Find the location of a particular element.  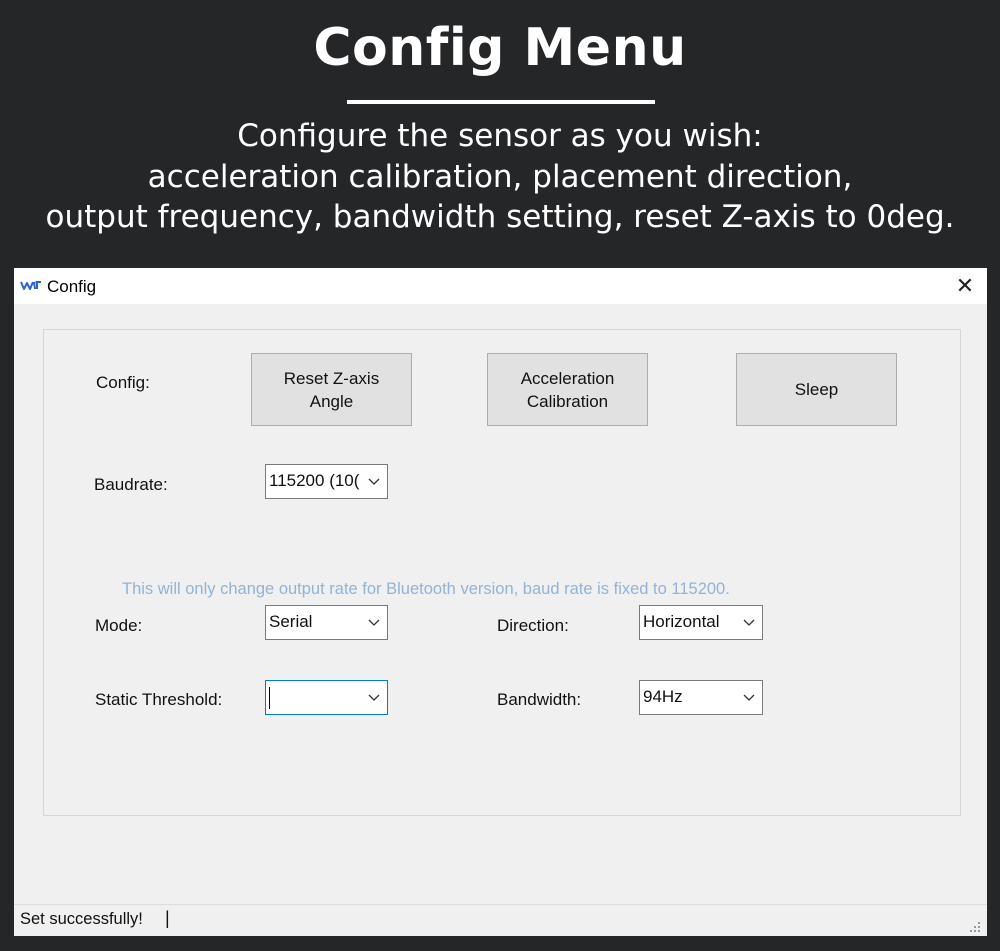

bandwidth-value: 94Hz is located at coordinates (663, 696).